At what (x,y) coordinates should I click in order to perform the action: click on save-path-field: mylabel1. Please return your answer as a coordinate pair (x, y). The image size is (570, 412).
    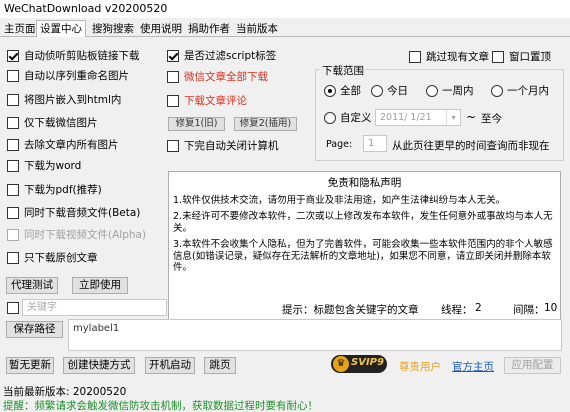
    Looking at the image, I should click on (315, 335).